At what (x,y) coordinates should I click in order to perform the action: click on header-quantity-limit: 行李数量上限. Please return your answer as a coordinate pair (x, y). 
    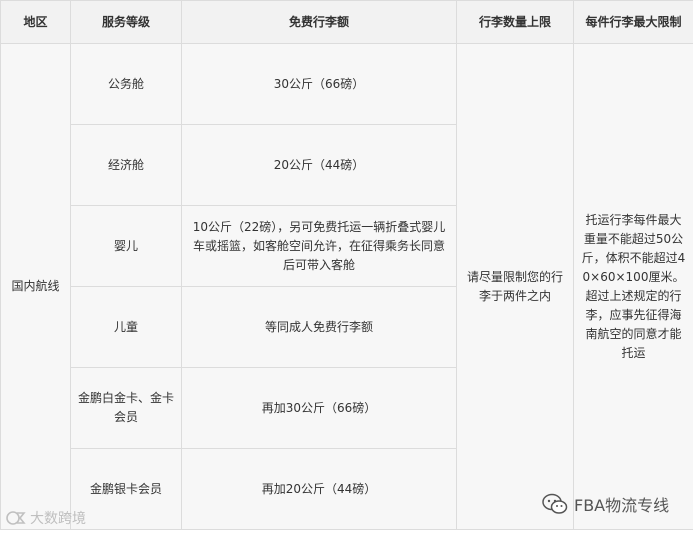
    Looking at the image, I should click on (515, 22).